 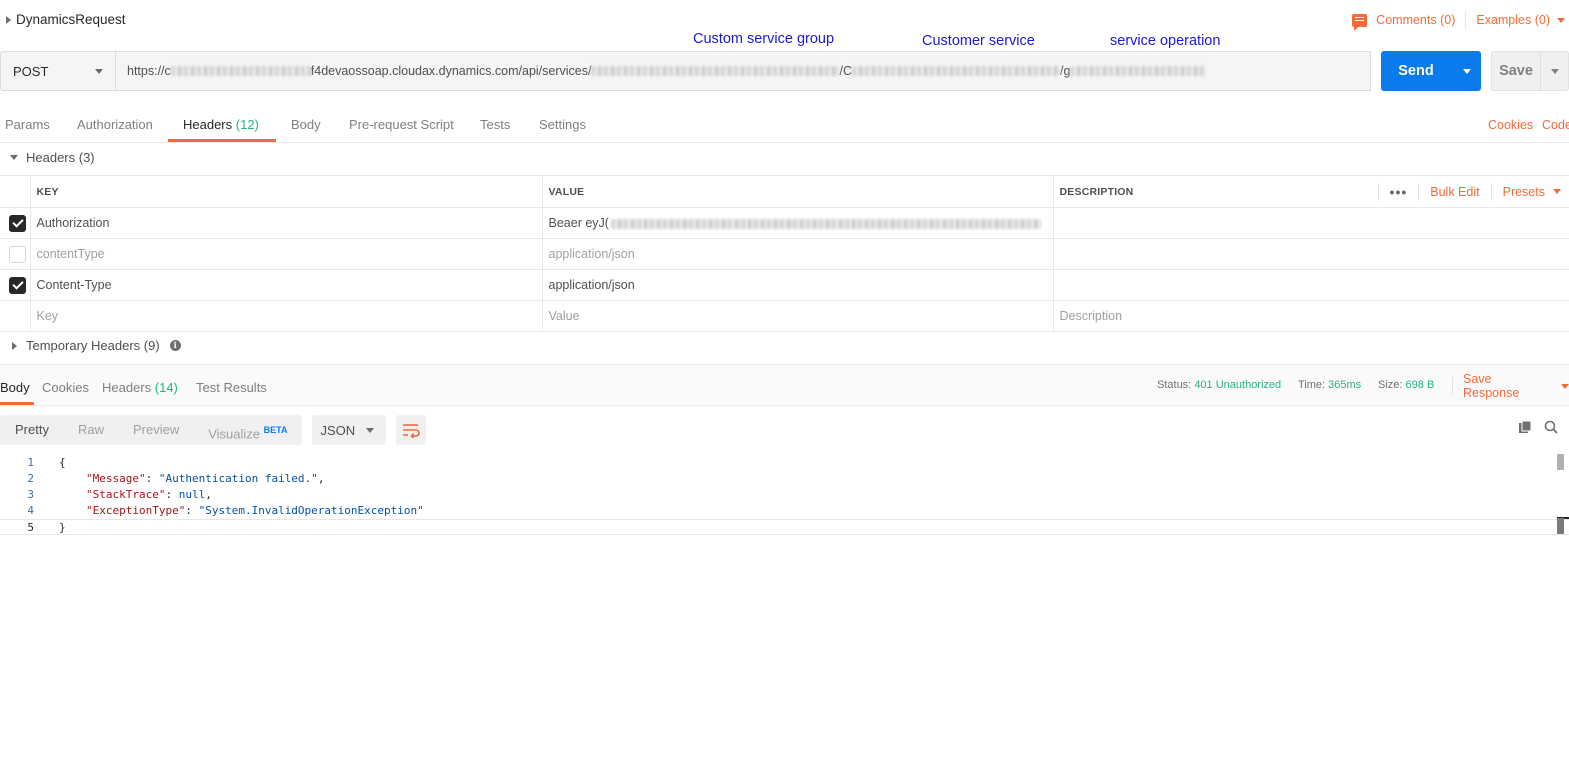 What do you see at coordinates (17, 403) in the screenshot?
I see `active-tab-indicator` at bounding box center [17, 403].